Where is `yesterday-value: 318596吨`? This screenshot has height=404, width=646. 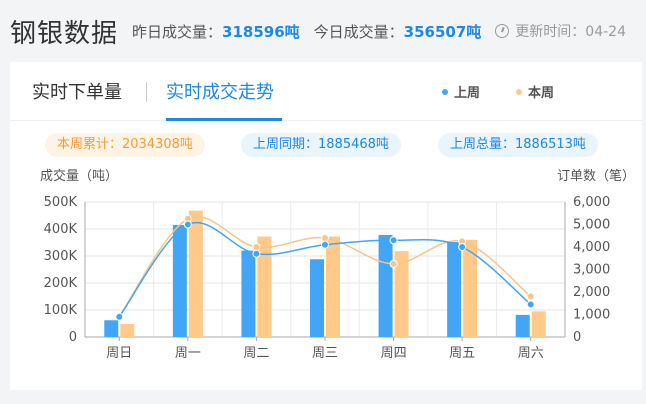 yesterday-value: 318596吨 is located at coordinates (261, 31).